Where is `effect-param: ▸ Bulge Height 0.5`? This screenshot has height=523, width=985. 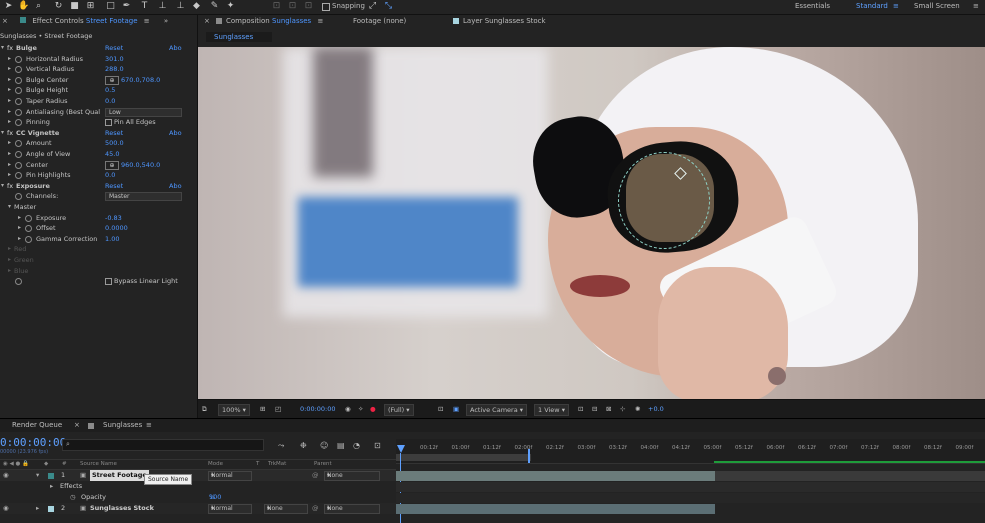
effect-param: ▸ Bulge Height 0.5 is located at coordinates (98, 90).